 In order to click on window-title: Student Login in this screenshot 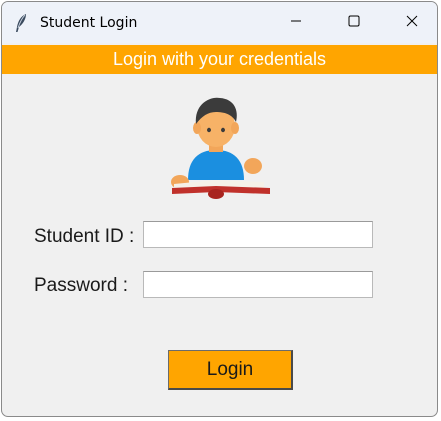, I will do `click(89, 23)`.